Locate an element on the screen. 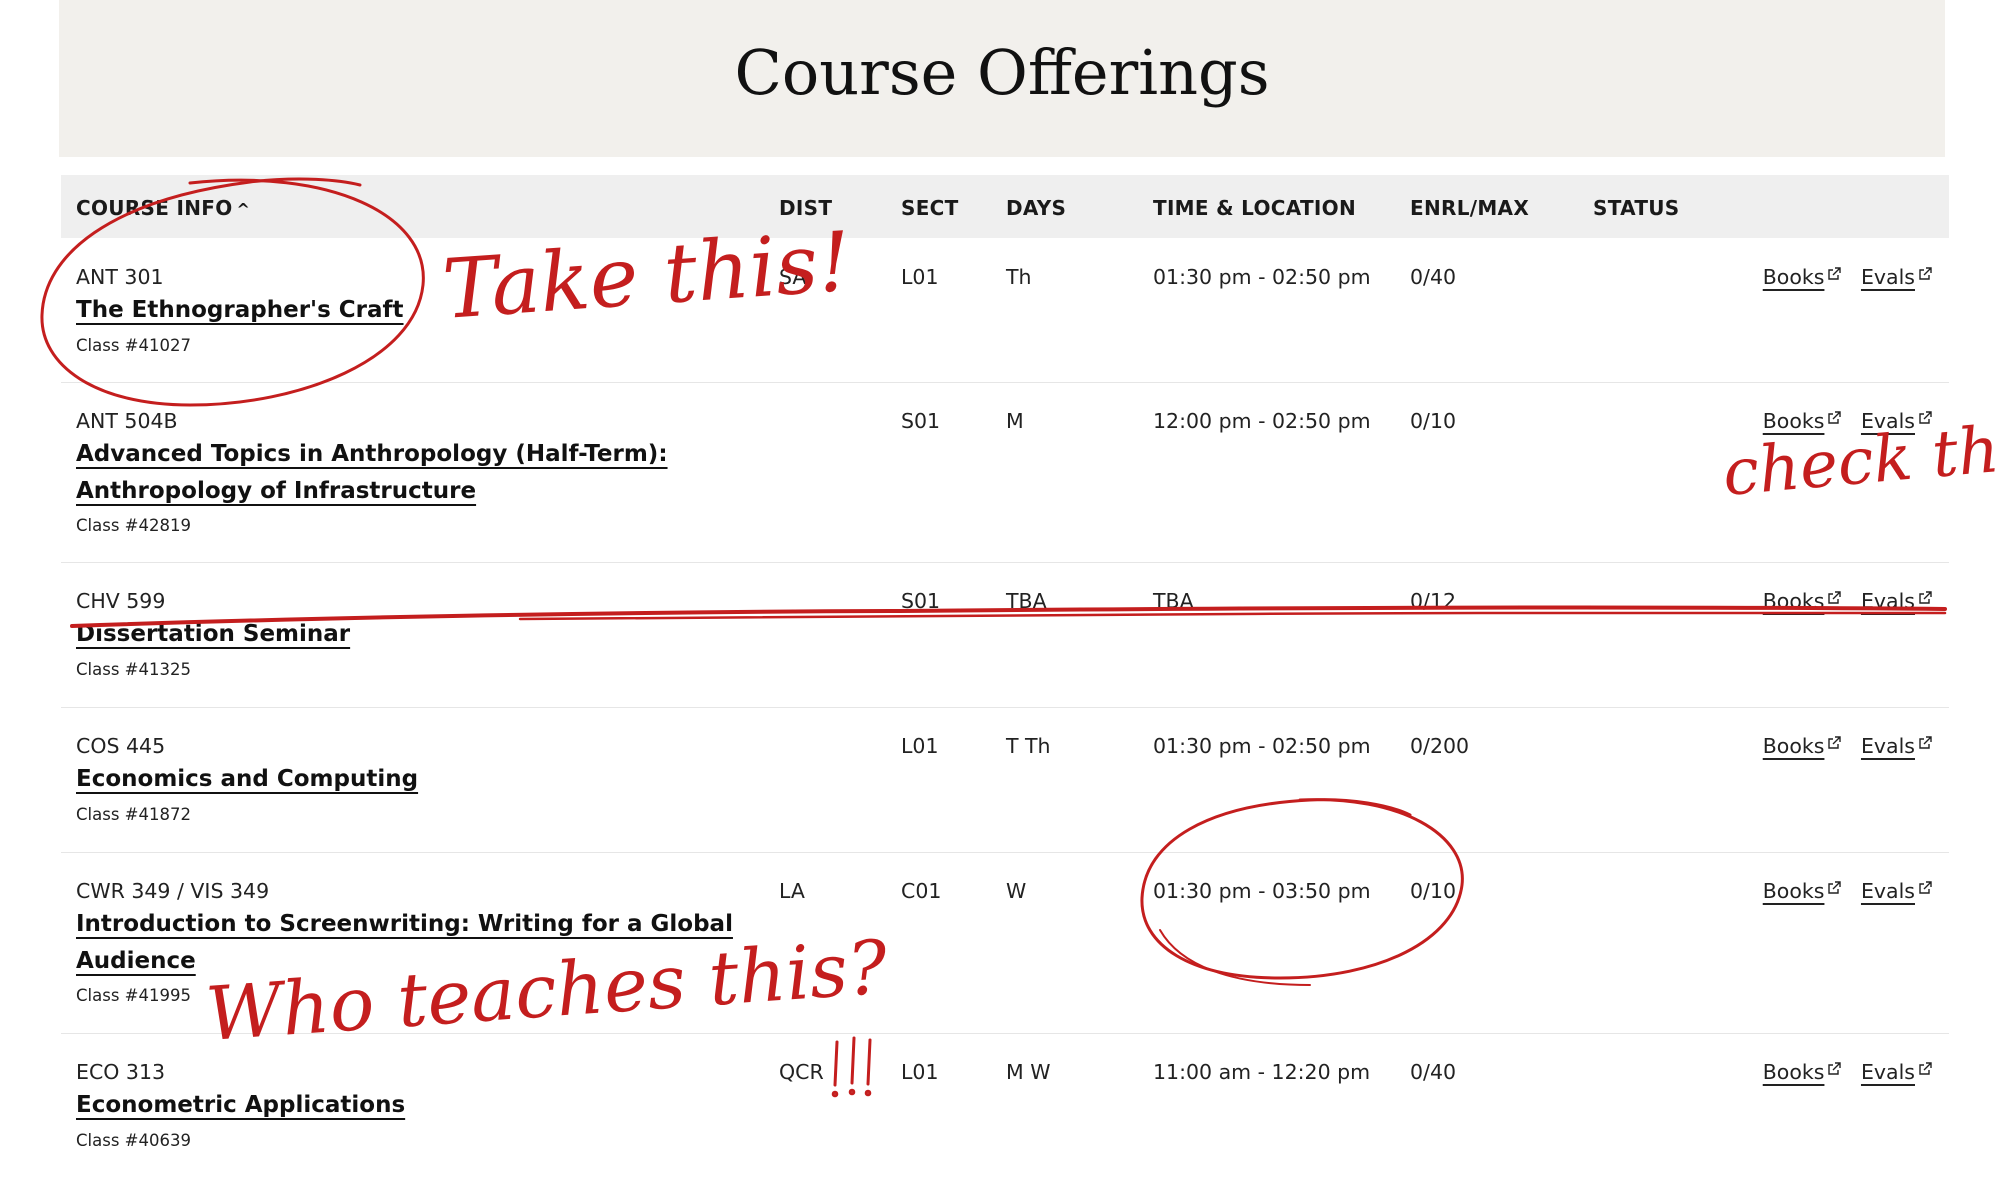  course-title-link: Dissertation Seminar is located at coordinates (416, 634).